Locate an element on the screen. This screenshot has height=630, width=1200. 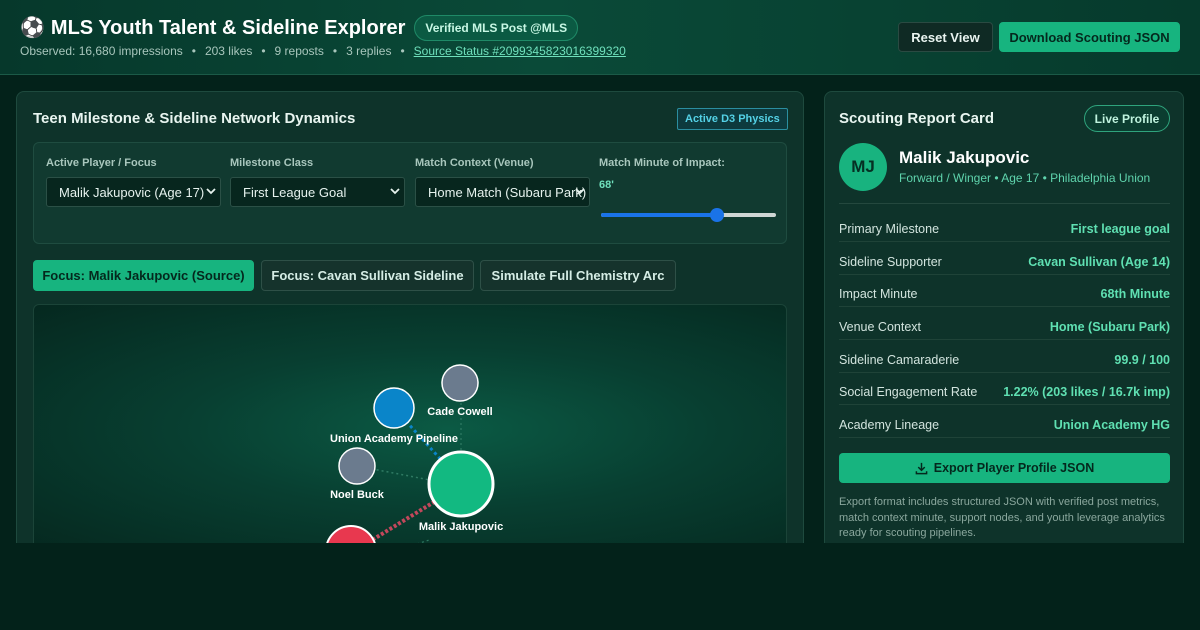
player-focus-value: Malik Jakupovic (Age 17) is located at coordinates (132, 192).